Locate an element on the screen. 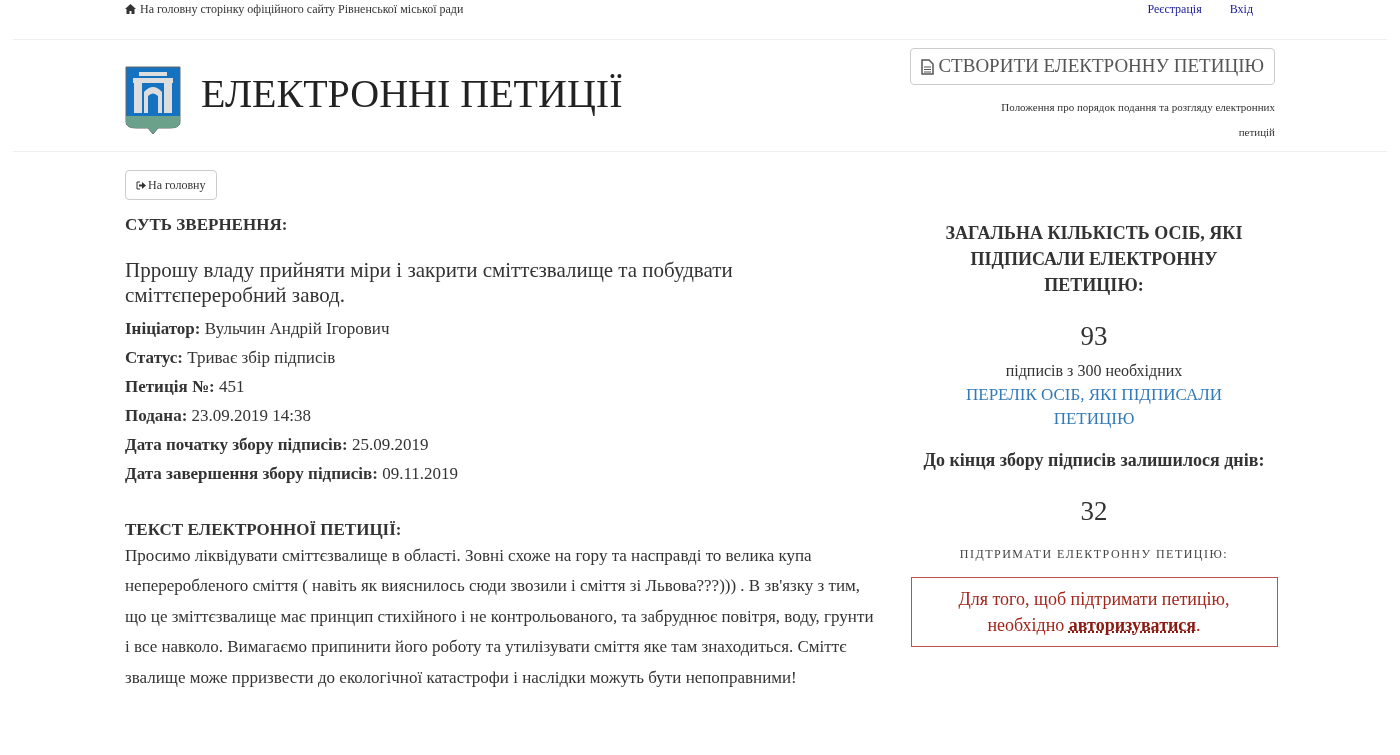 The height and width of the screenshot is (755, 1400). signatures-heading: ЗАГАЛЬНА КІЛЬКІСТЬ ОСІБ, ЯКІ ПІДПИСАЛИ ЕЛЕКТРОННУ ПЕТИЦІЮ: is located at coordinates (1094, 259).